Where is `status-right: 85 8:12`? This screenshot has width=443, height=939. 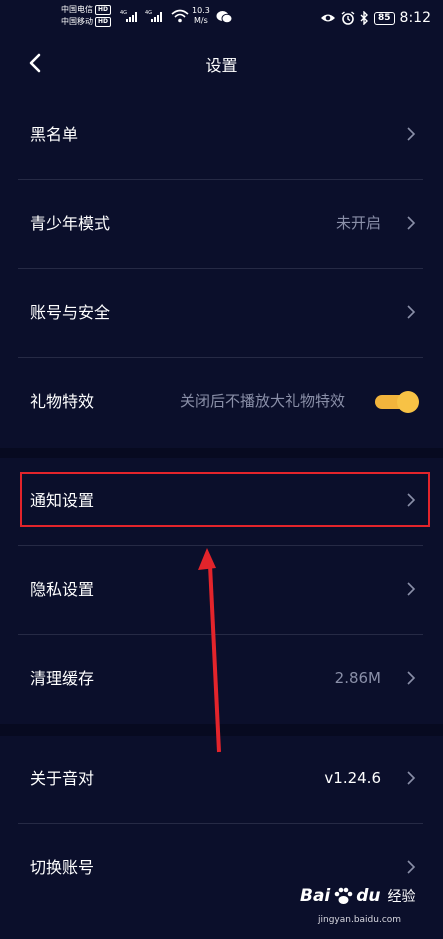
status-right: 85 8:12 is located at coordinates (375, 18).